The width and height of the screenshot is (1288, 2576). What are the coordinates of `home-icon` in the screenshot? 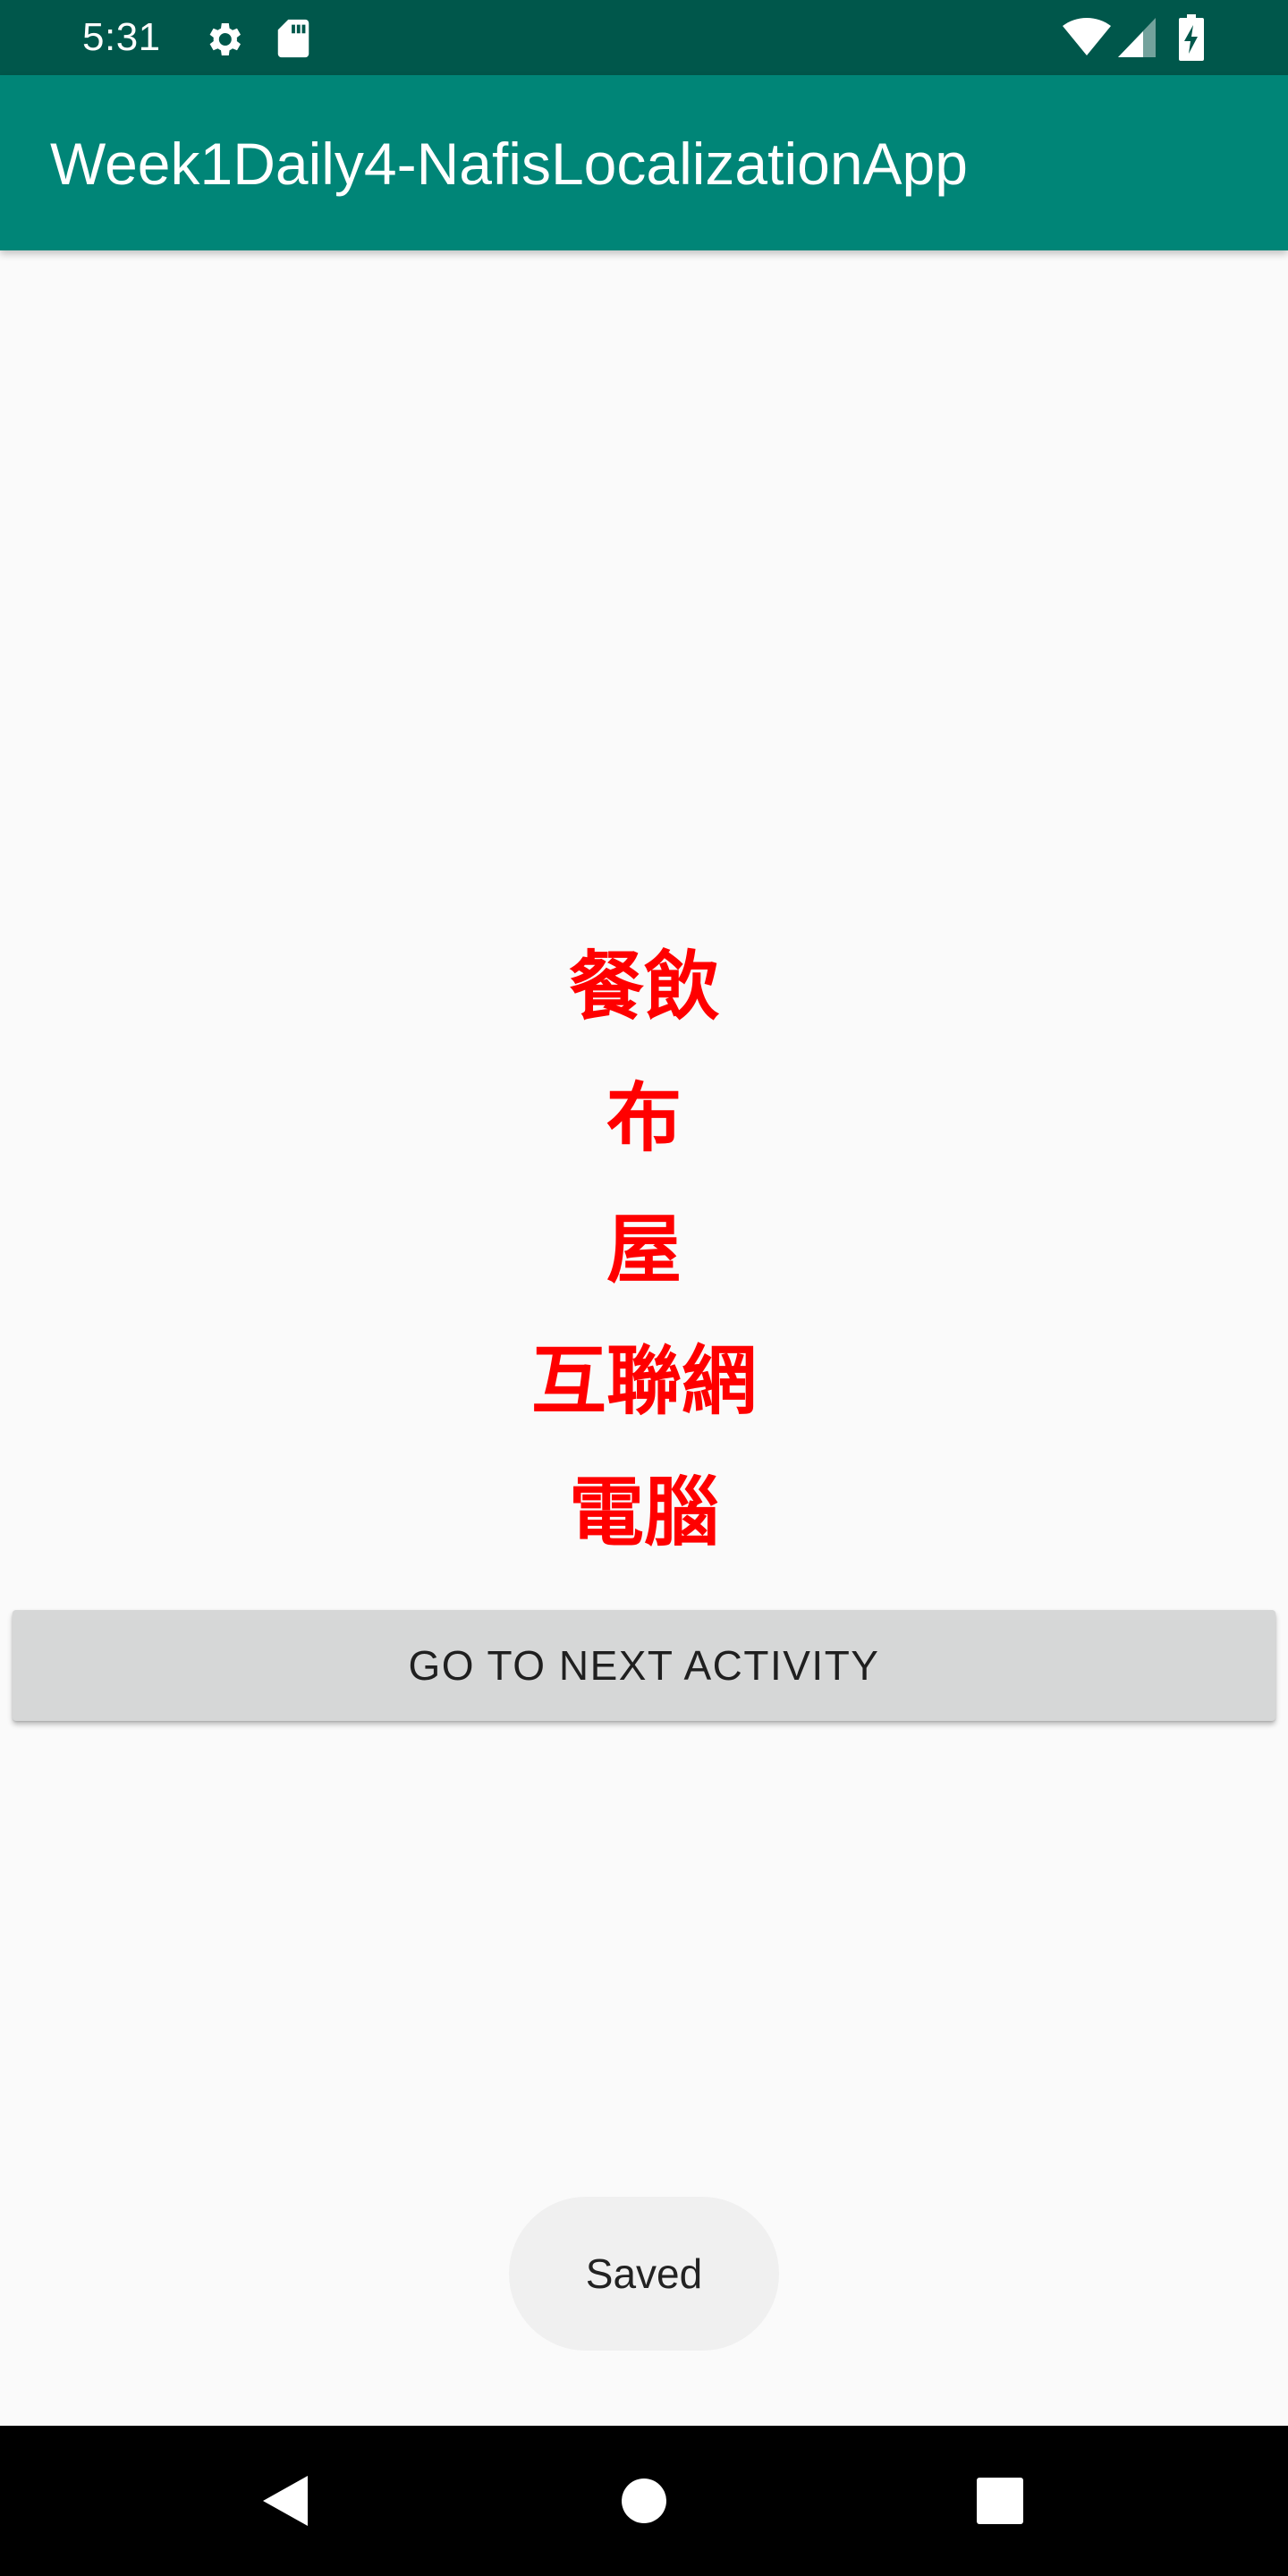 It's located at (644, 2501).